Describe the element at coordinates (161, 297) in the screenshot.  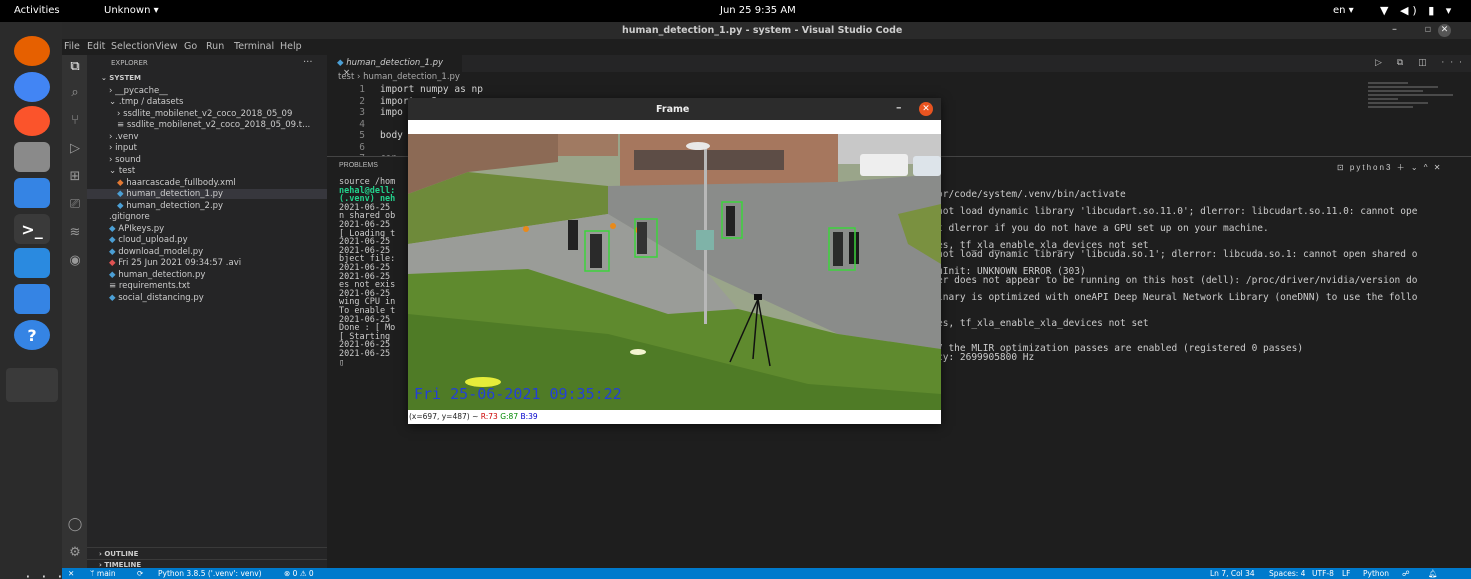
I see `explorer-item-label: social_distancing.py` at that location.